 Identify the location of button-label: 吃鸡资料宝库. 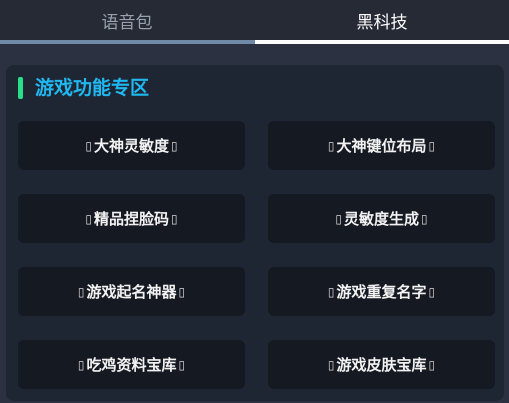
(131, 365).